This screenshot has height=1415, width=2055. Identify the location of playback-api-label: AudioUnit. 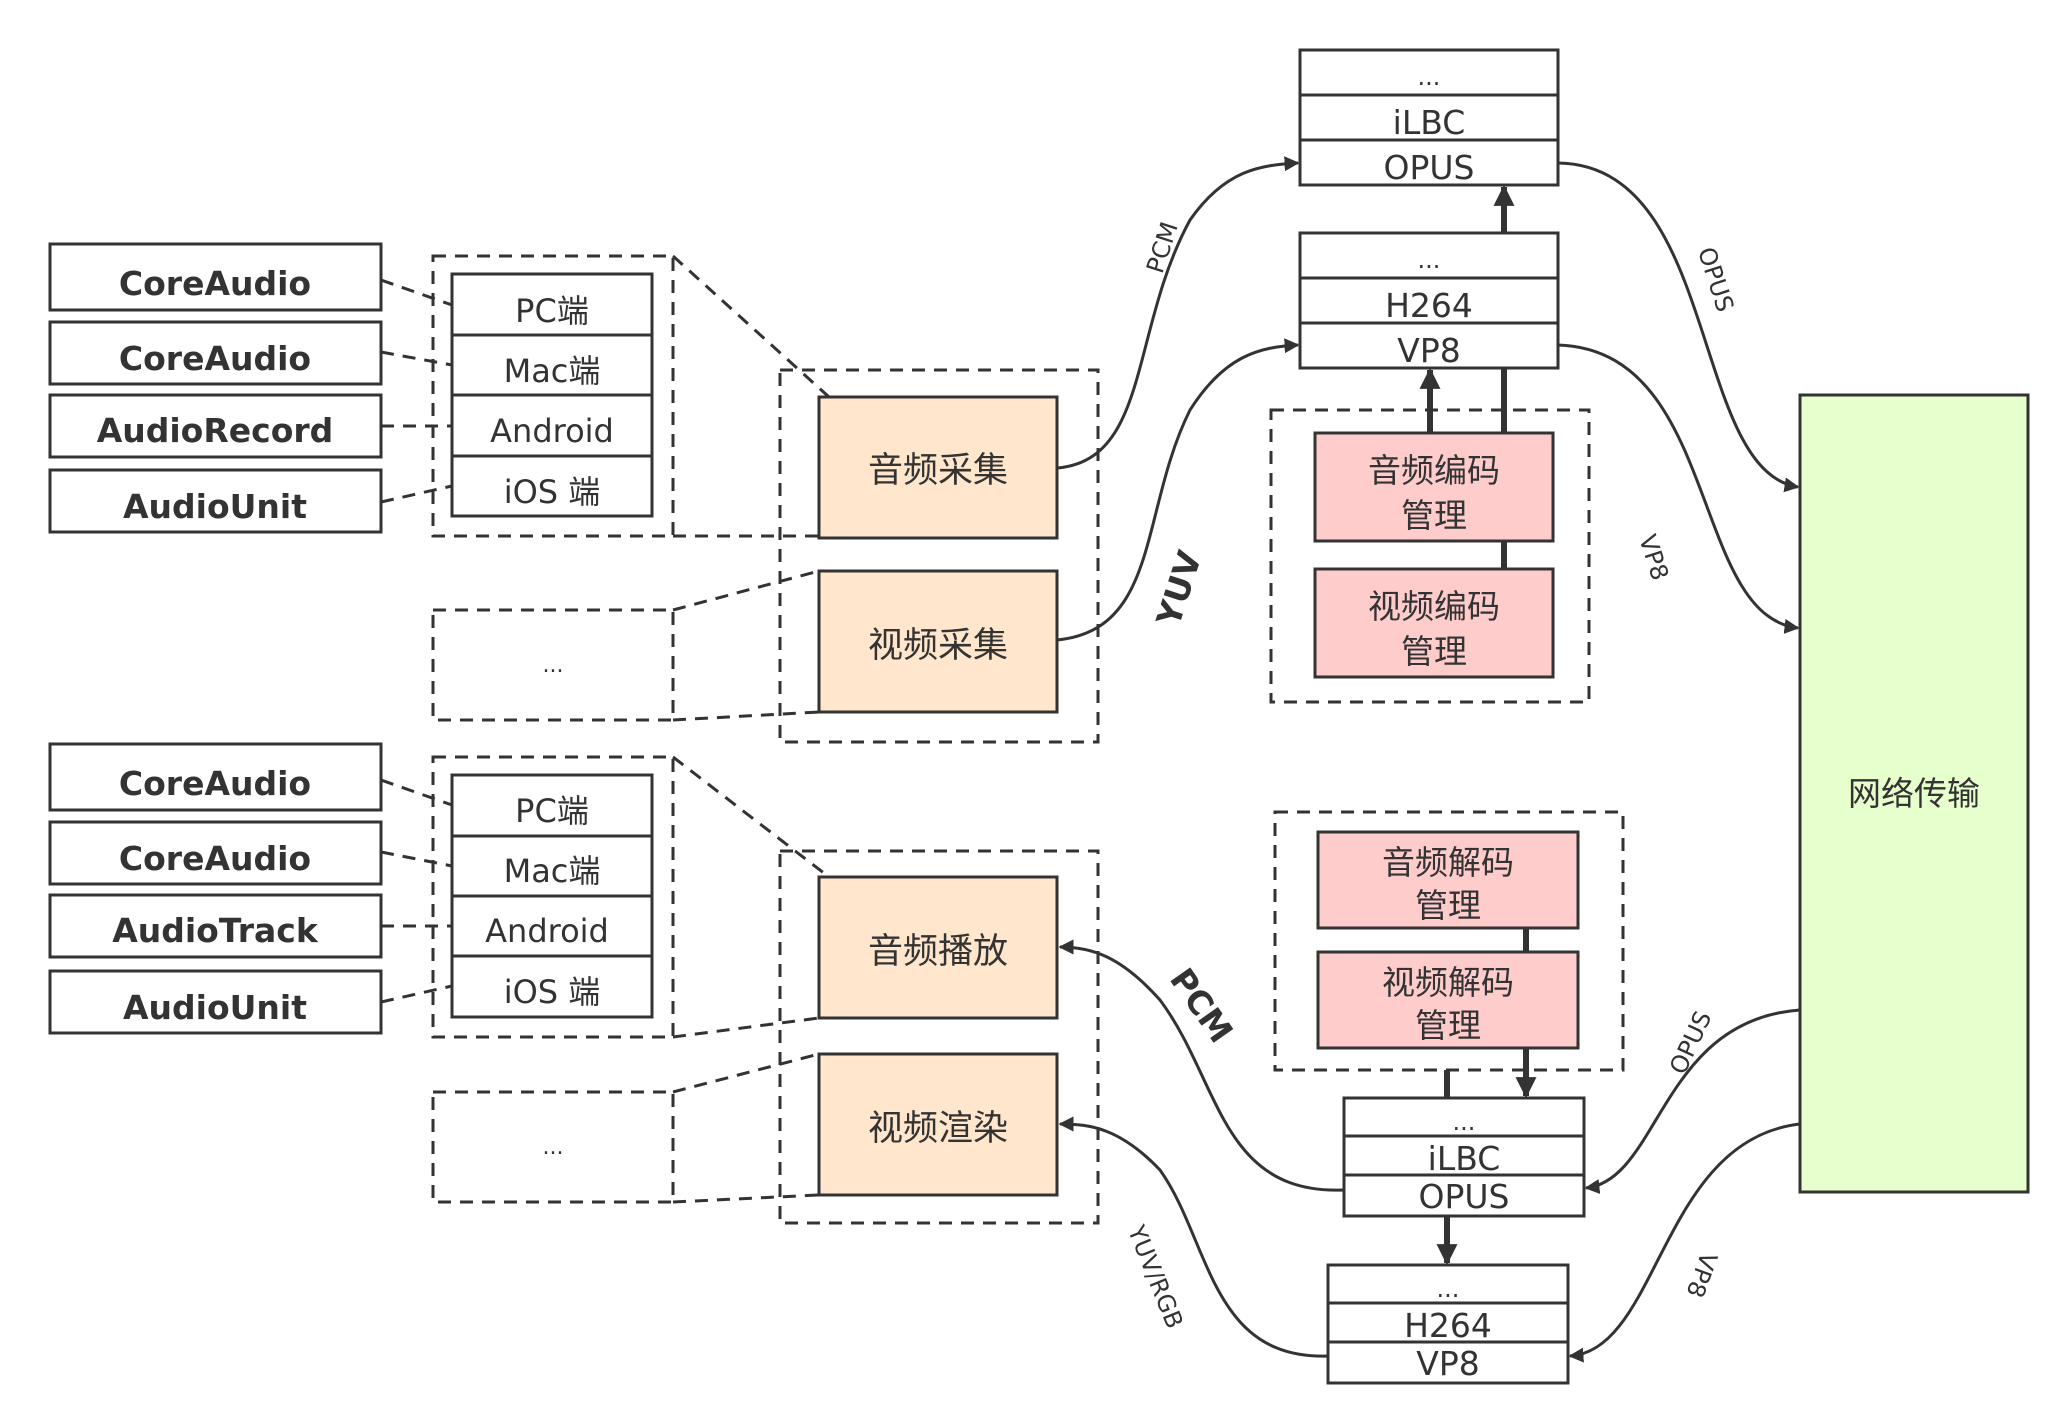
(215, 1007).